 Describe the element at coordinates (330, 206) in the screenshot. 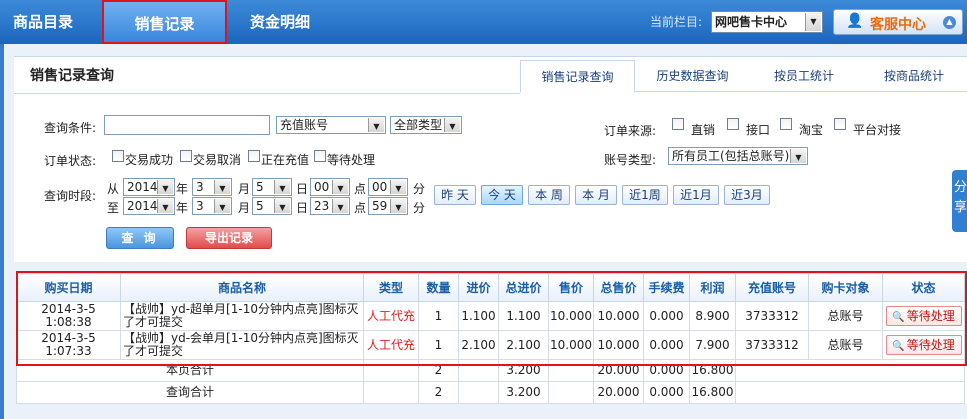

I see `to-hour-select: 23 ▼` at that location.